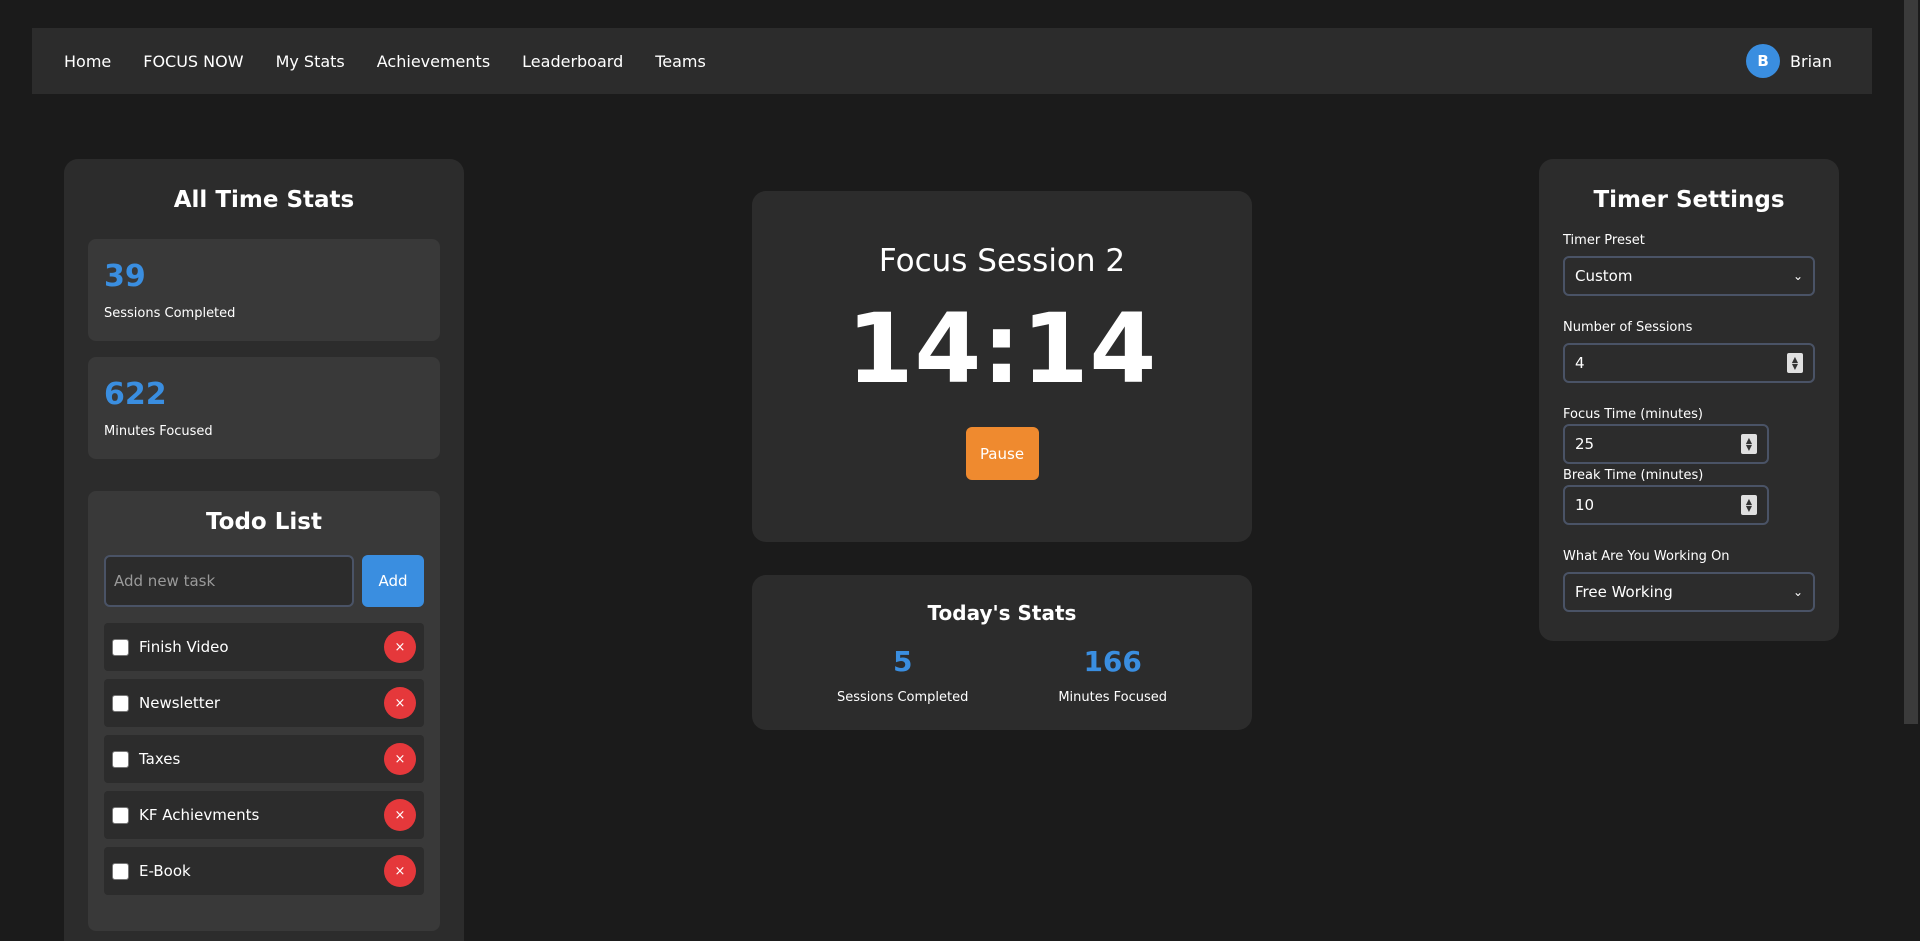 The image size is (1920, 941). Describe the element at coordinates (193, 61) in the screenshot. I see `nav-focus-now: FOCUS NOW` at that location.